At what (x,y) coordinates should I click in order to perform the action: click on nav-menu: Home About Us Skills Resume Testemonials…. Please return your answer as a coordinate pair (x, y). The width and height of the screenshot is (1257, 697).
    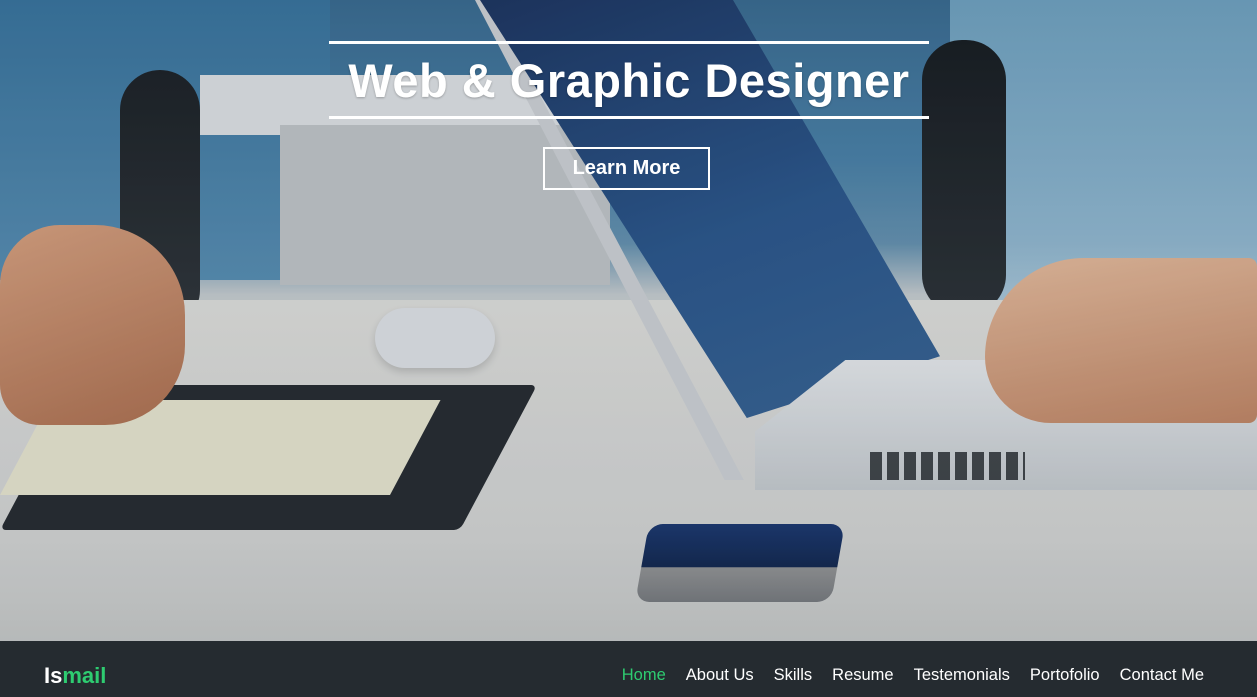
    Looking at the image, I should click on (903, 675).